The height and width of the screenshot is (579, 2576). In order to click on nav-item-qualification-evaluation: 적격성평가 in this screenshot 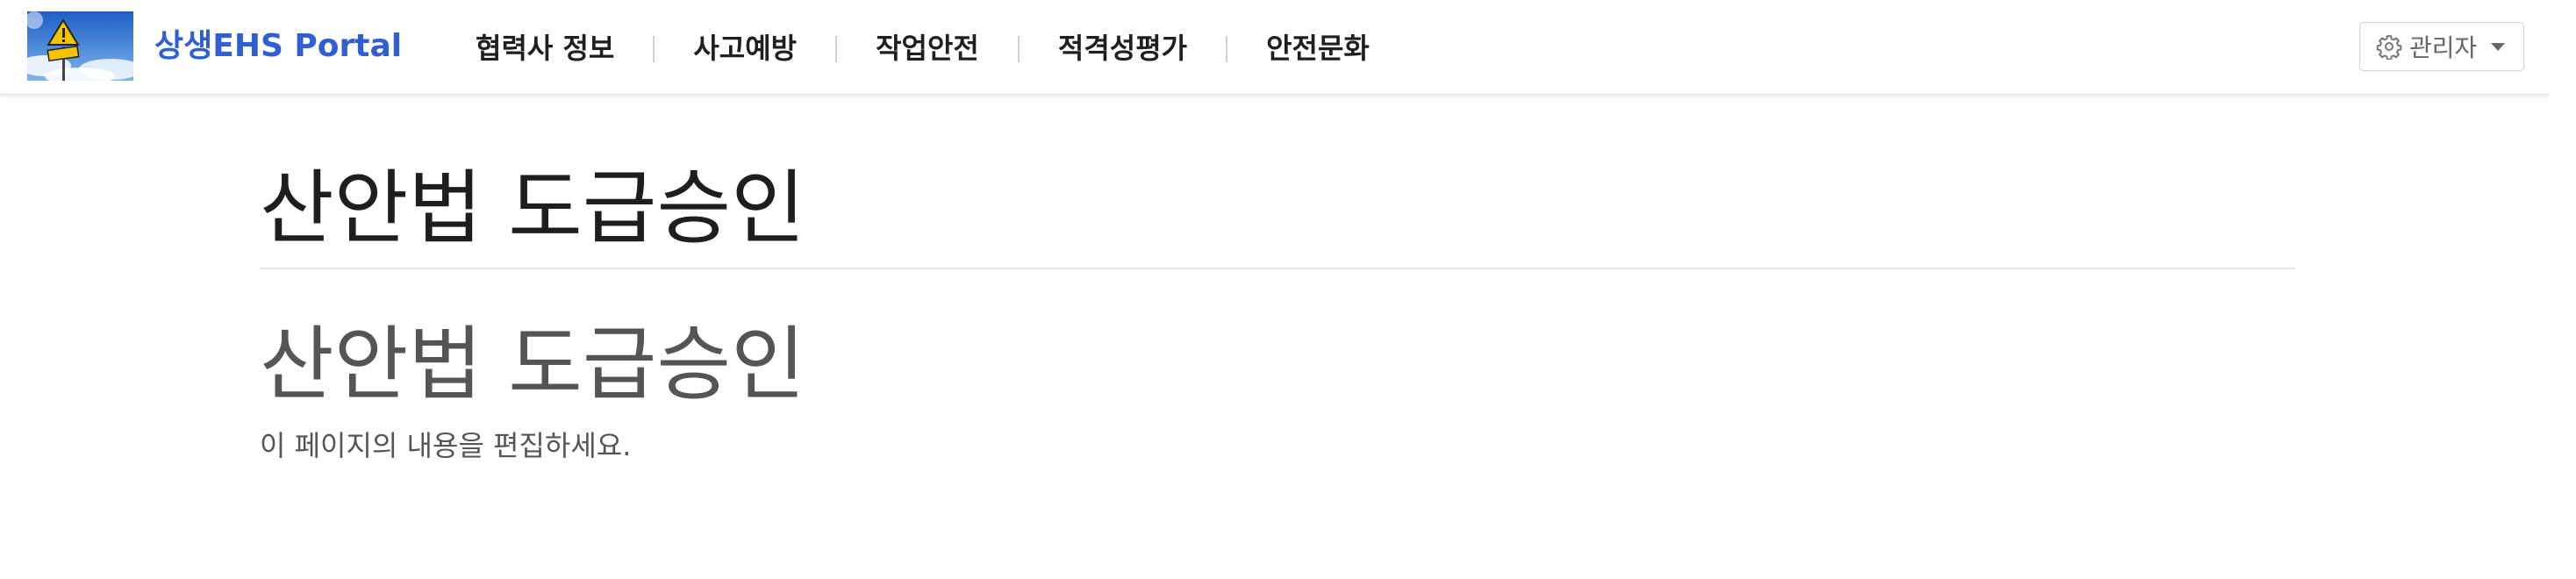, I will do `click(1122, 47)`.